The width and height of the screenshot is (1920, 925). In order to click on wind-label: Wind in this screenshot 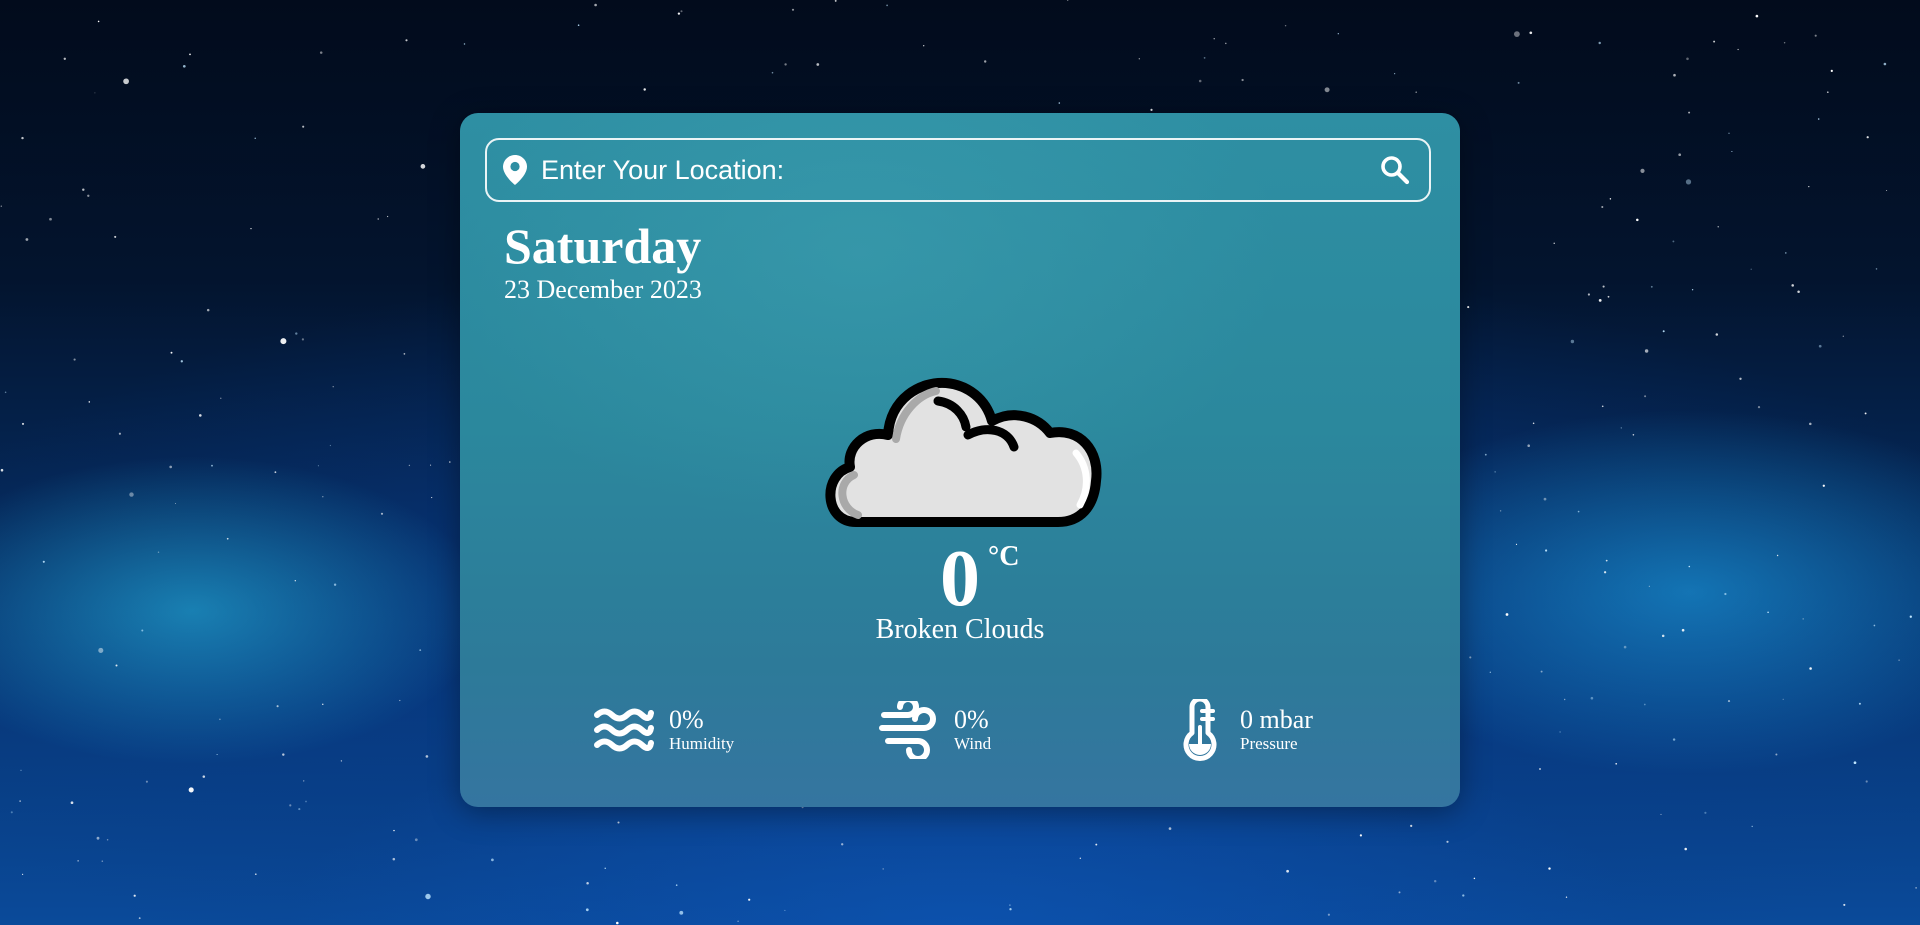, I will do `click(973, 744)`.